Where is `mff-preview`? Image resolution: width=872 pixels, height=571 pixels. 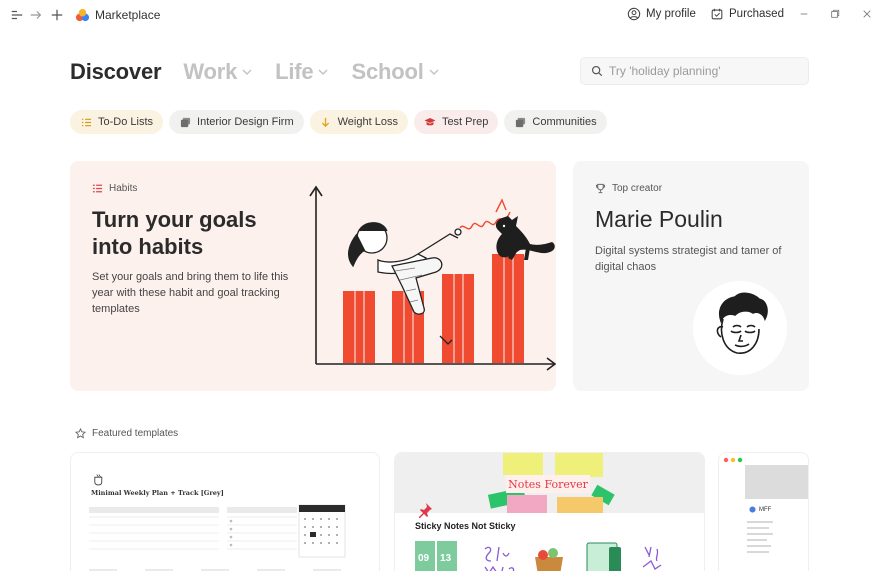 mff-preview is located at coordinates (760, 537).